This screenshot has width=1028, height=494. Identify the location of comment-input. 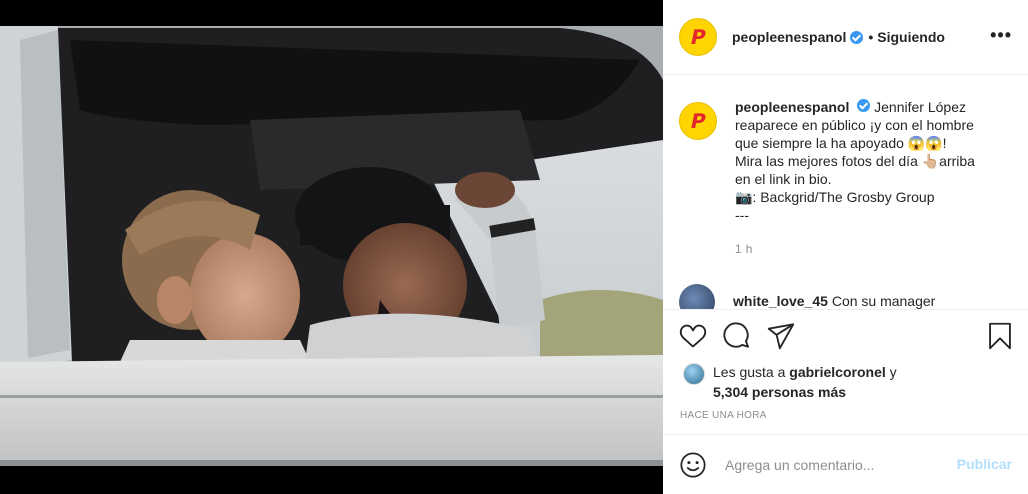
(835, 464).